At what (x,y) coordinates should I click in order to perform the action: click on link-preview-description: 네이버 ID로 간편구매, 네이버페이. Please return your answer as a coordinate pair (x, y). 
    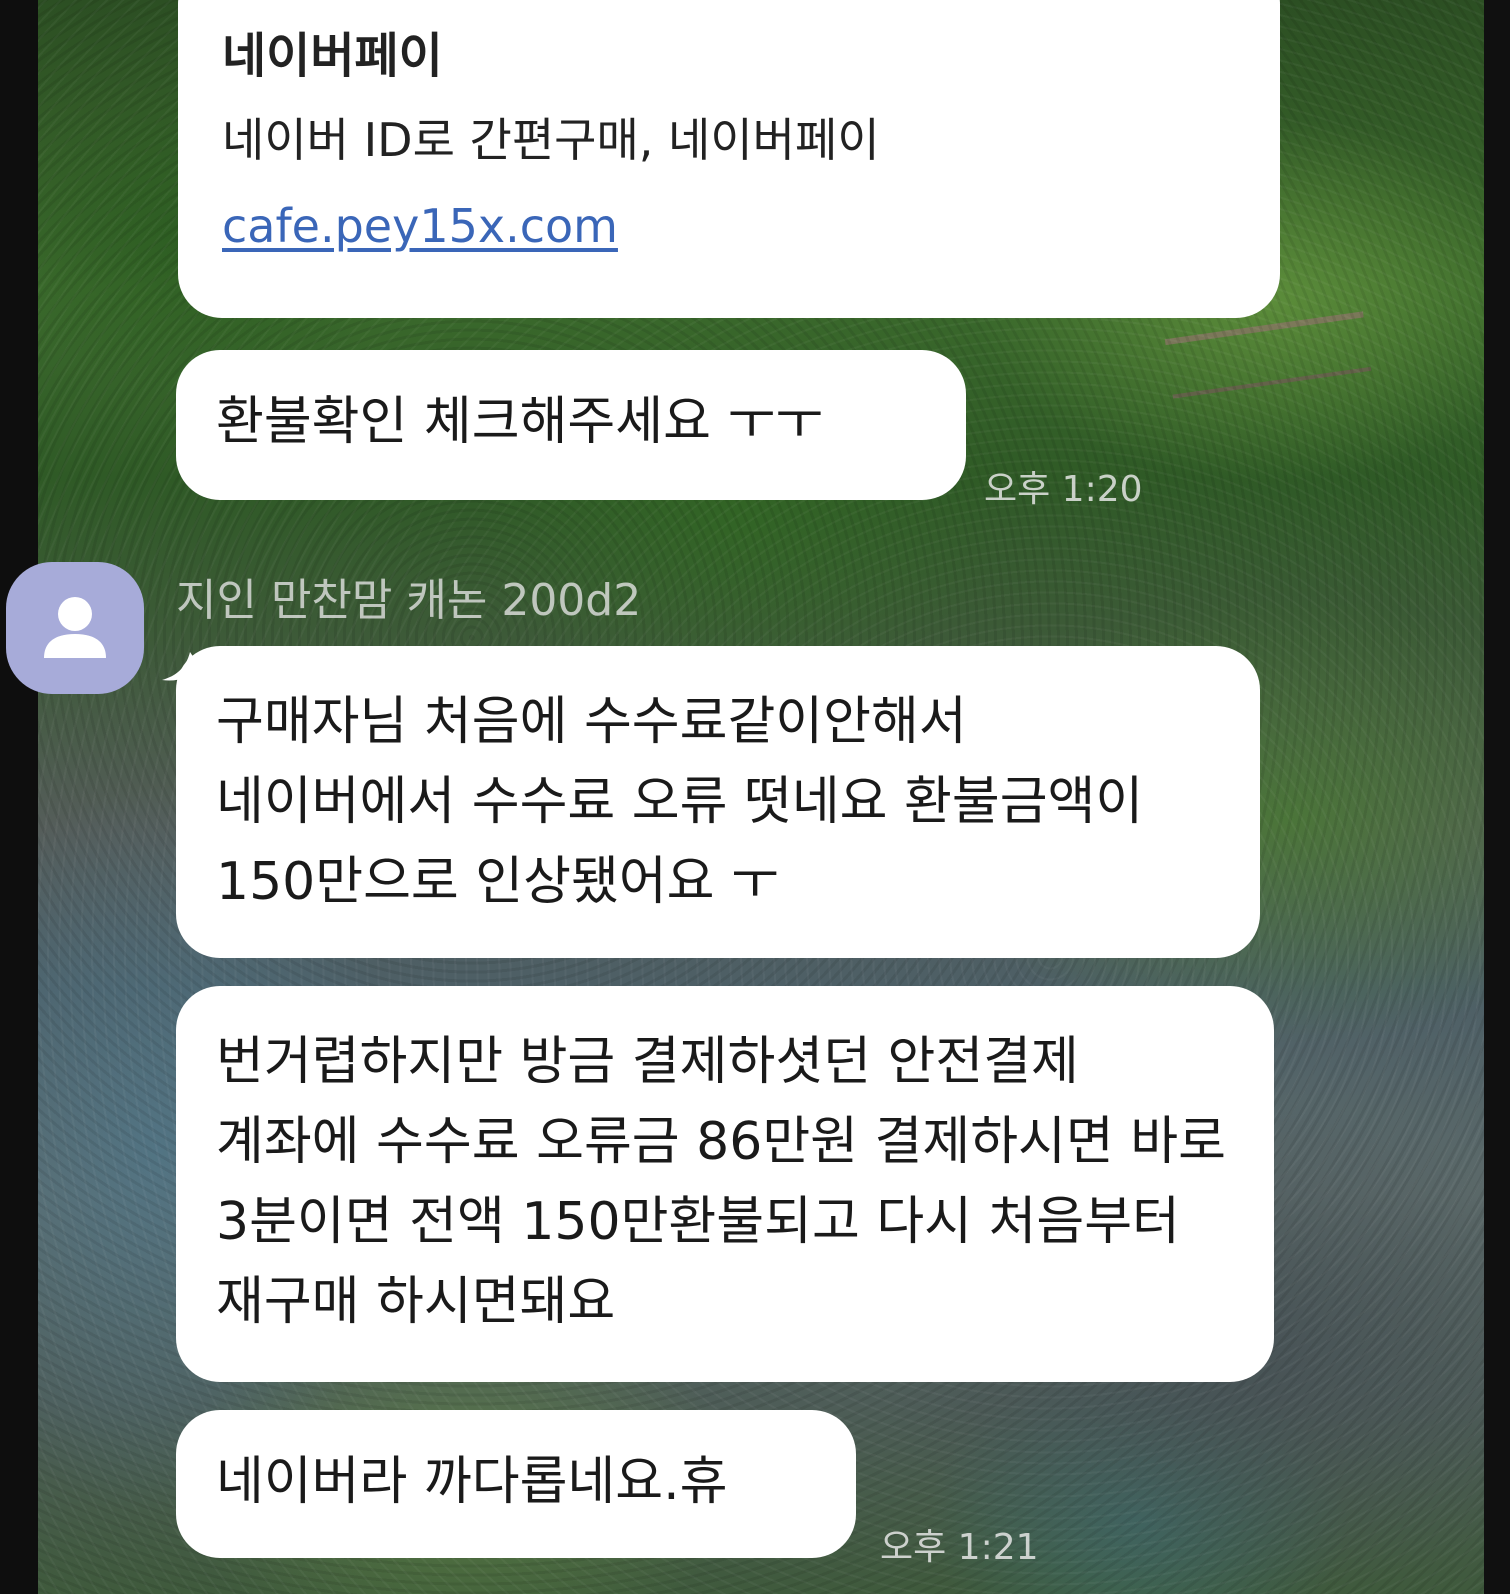
    Looking at the image, I should click on (551, 140).